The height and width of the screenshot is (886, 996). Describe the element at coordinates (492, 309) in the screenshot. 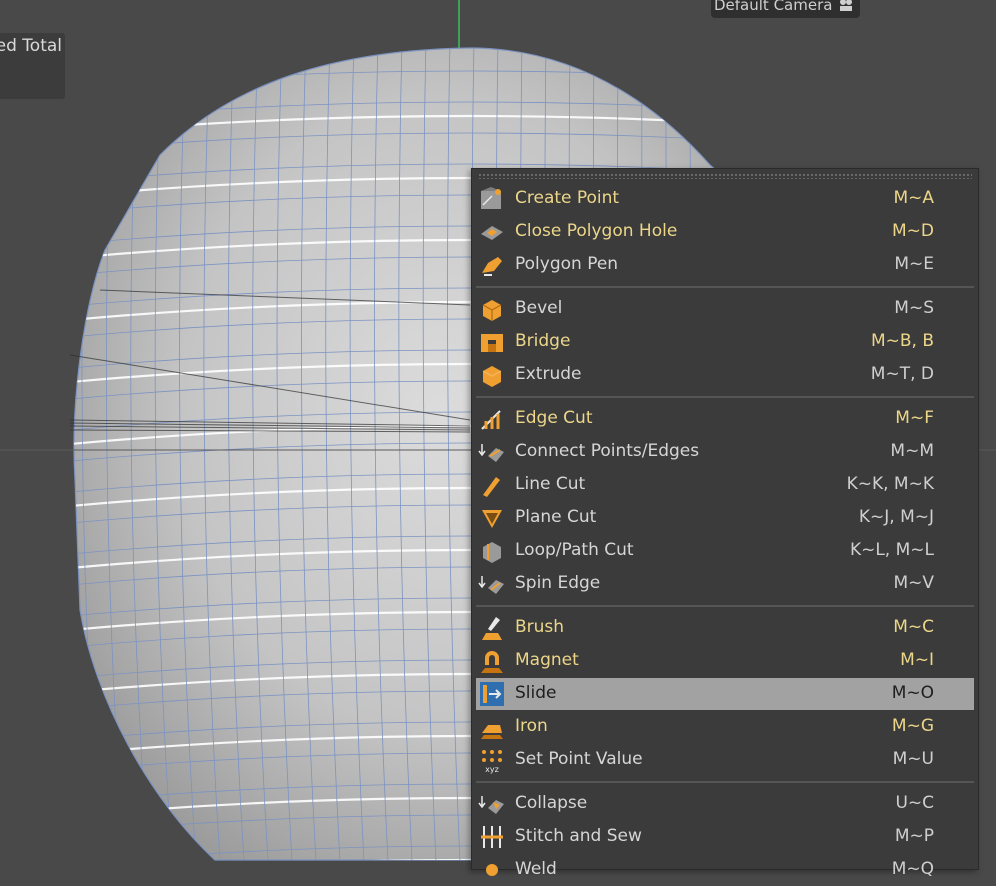

I see `bevel-icon` at that location.